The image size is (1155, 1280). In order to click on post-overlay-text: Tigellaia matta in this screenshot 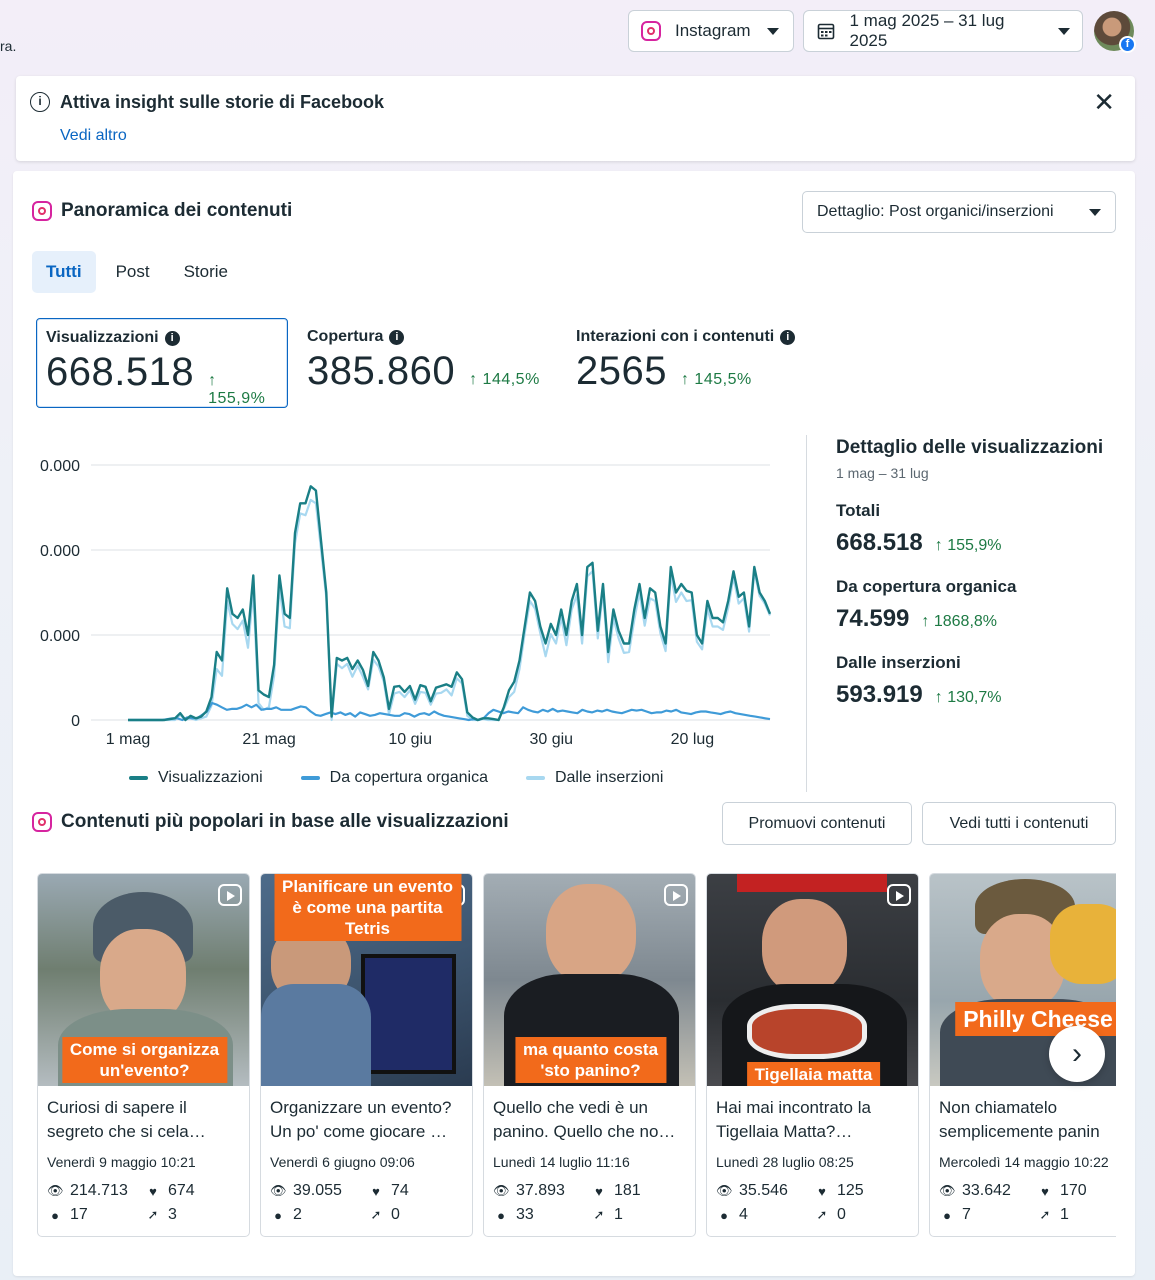, I will do `click(813, 1074)`.